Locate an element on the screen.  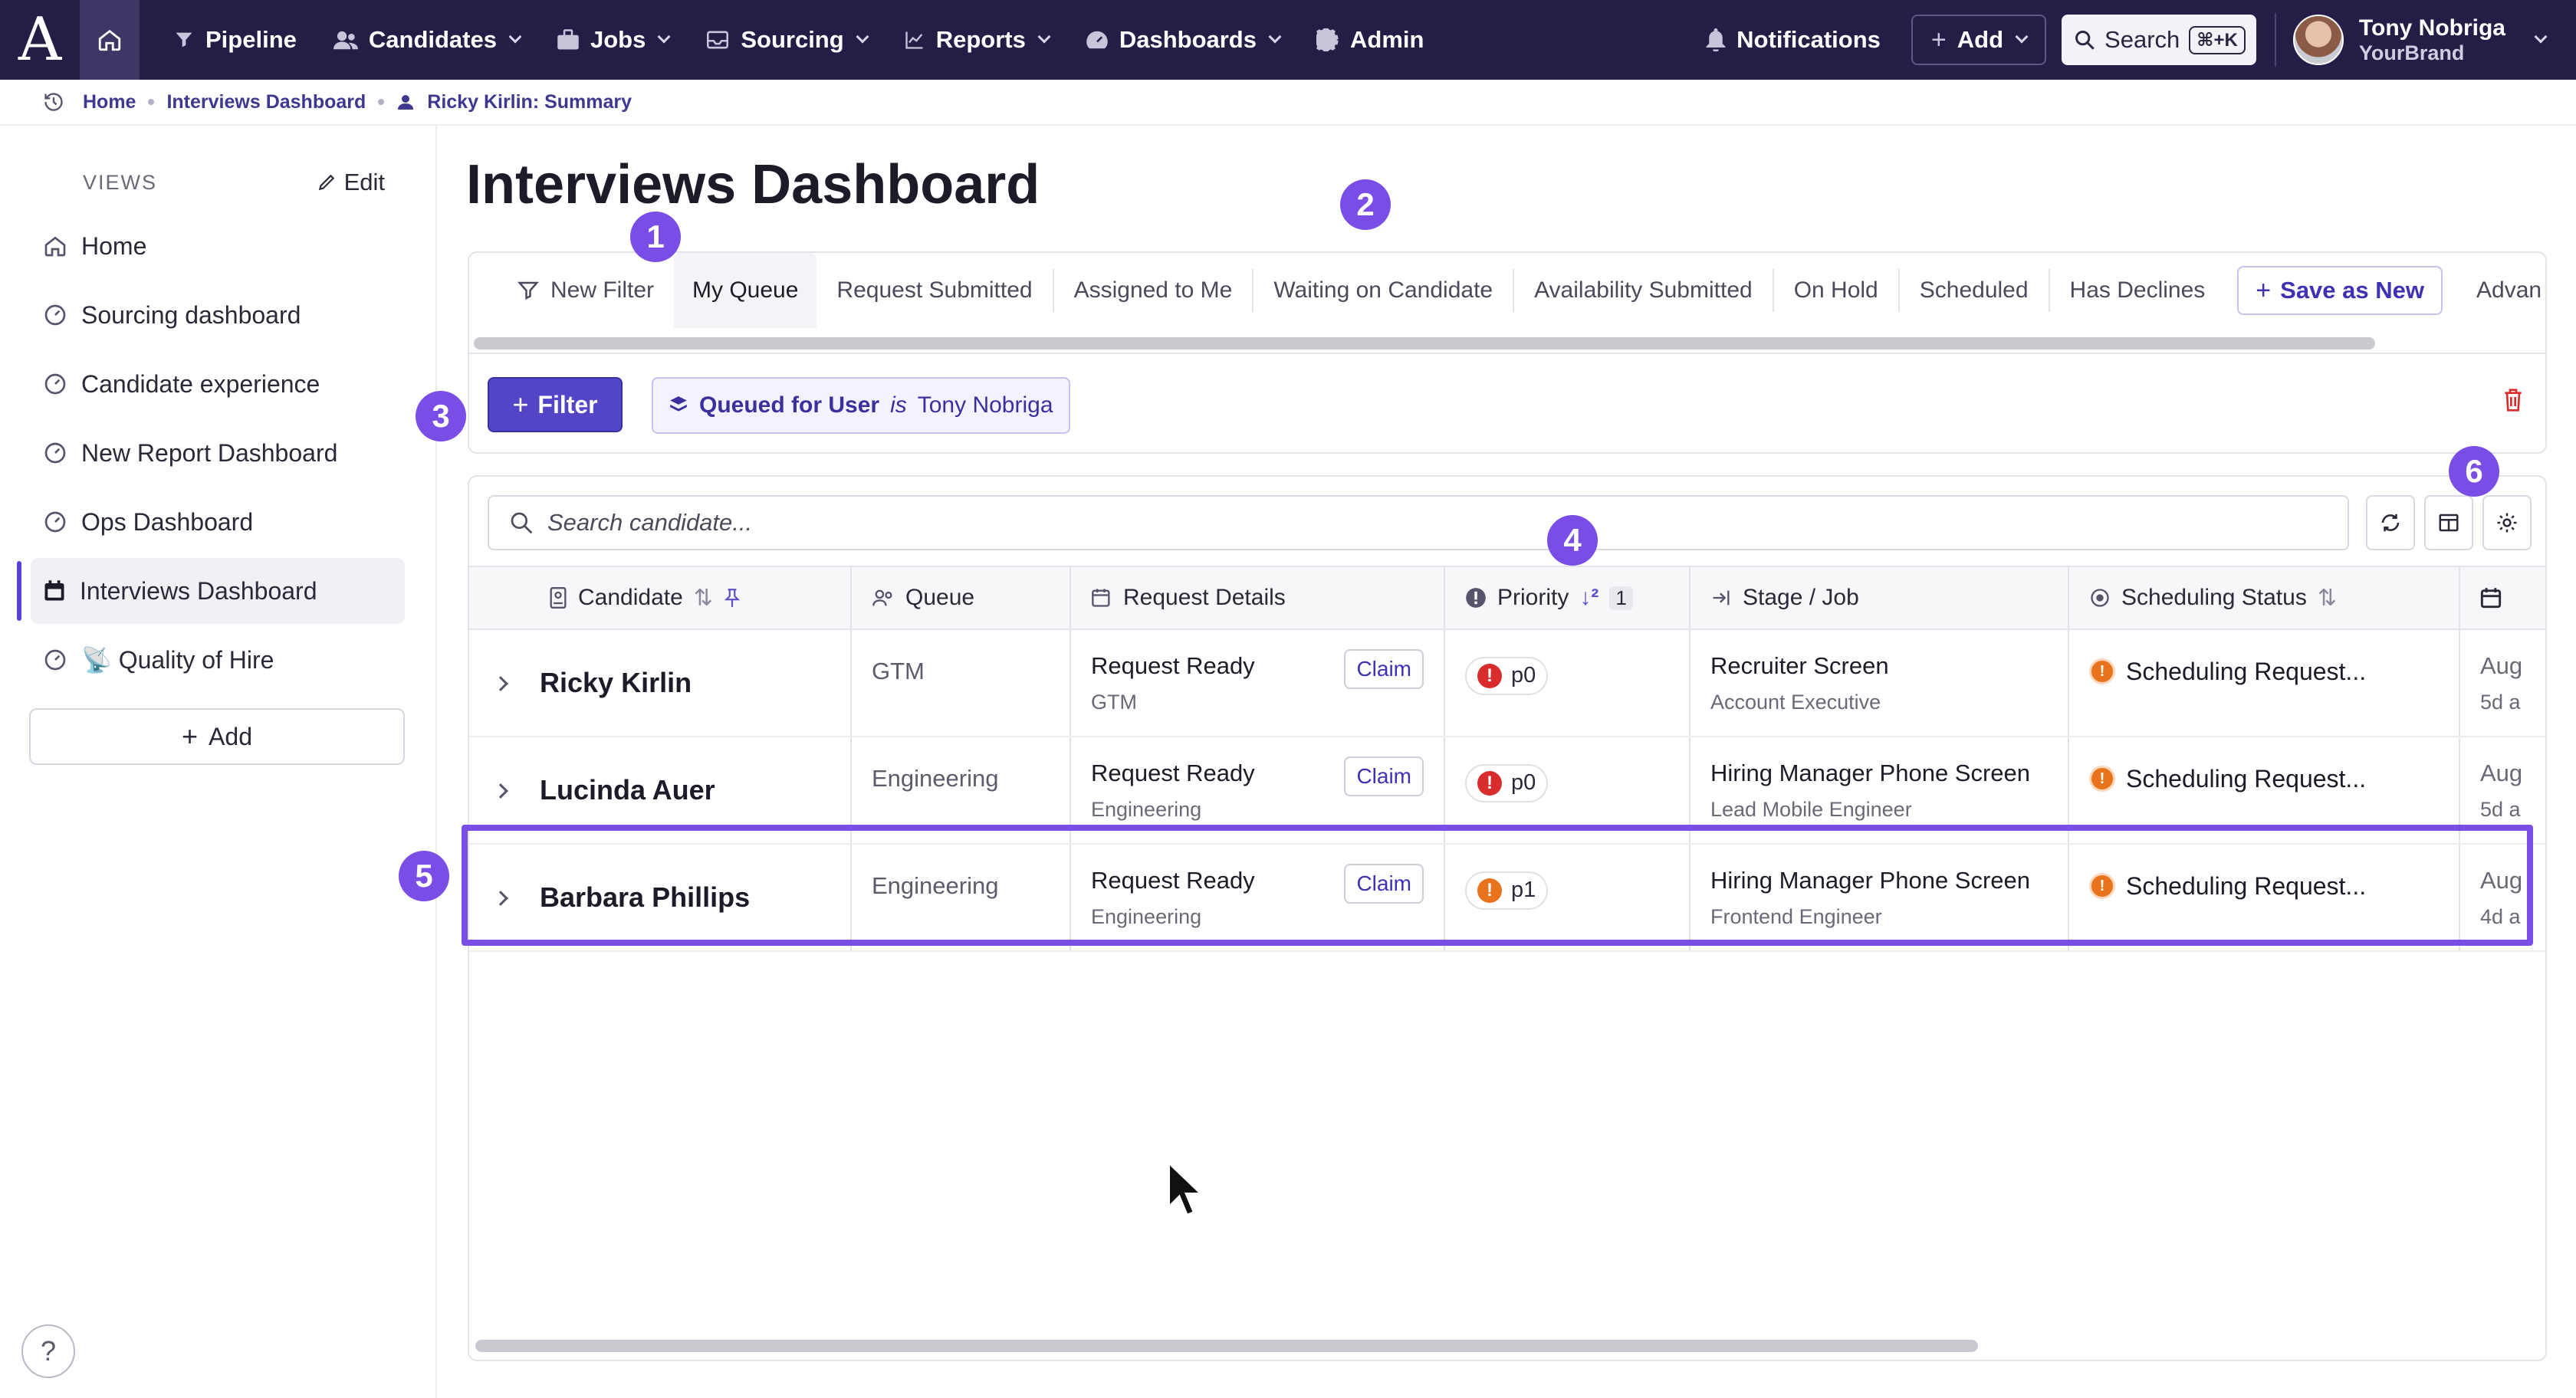
sidebar-item-ops-dashboard: Ops Dashboard is located at coordinates (218, 522).